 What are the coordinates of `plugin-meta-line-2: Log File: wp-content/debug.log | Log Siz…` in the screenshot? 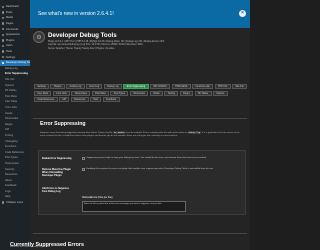 It's located at (95, 45).